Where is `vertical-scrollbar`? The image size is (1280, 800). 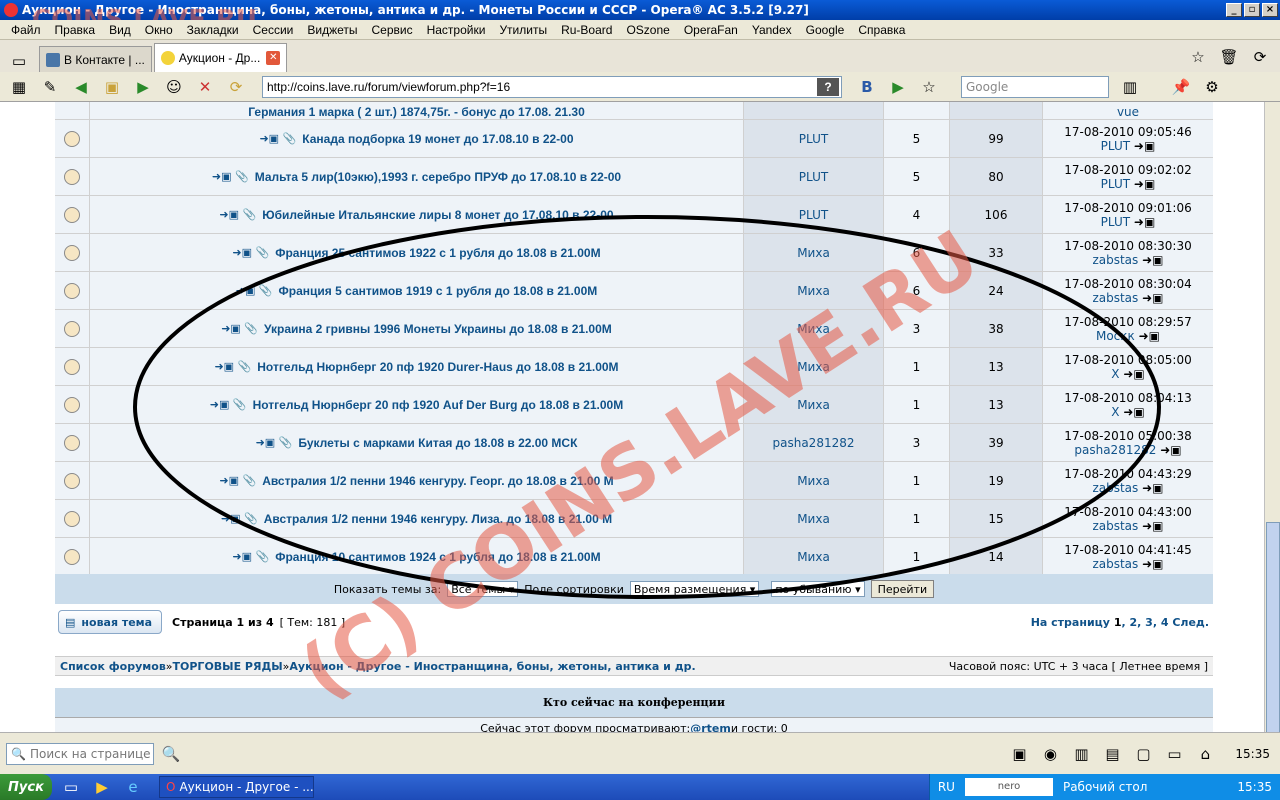
vertical-scrollbar is located at coordinates (1272, 442).